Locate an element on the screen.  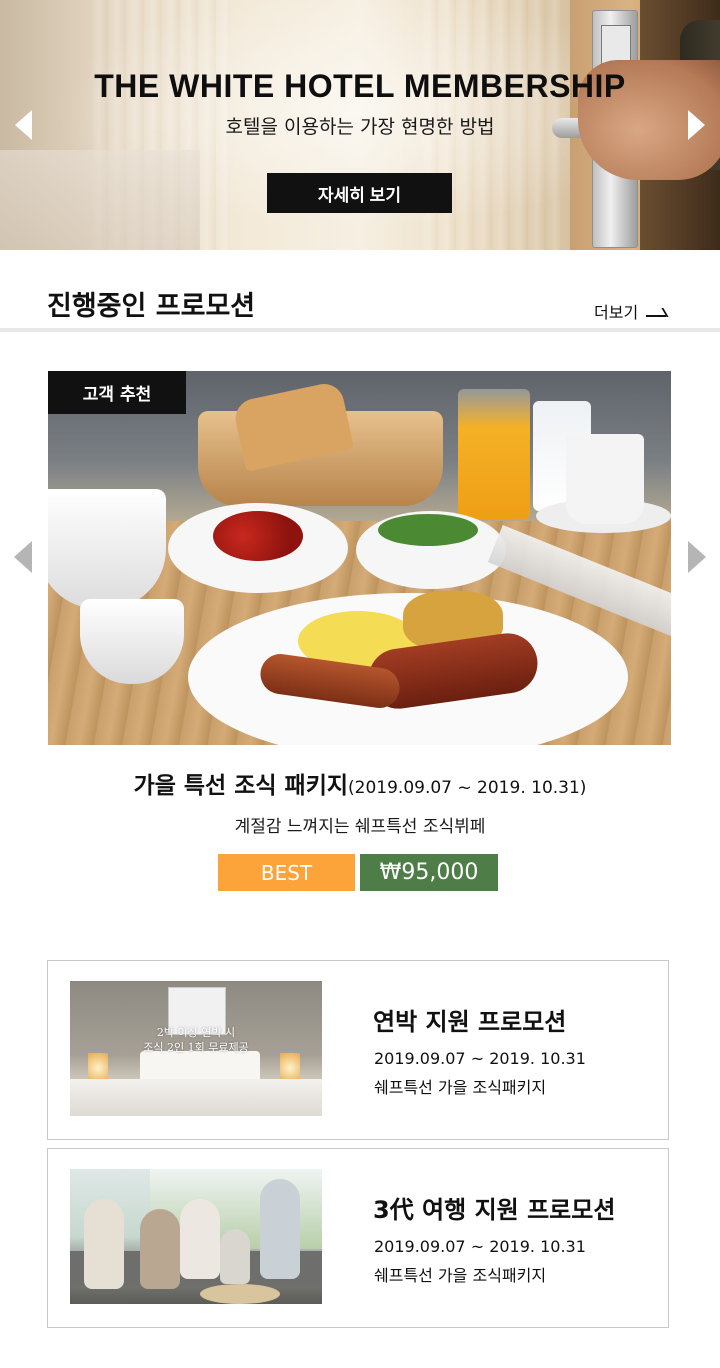
more-link: 더보기 is located at coordinates (631, 311).